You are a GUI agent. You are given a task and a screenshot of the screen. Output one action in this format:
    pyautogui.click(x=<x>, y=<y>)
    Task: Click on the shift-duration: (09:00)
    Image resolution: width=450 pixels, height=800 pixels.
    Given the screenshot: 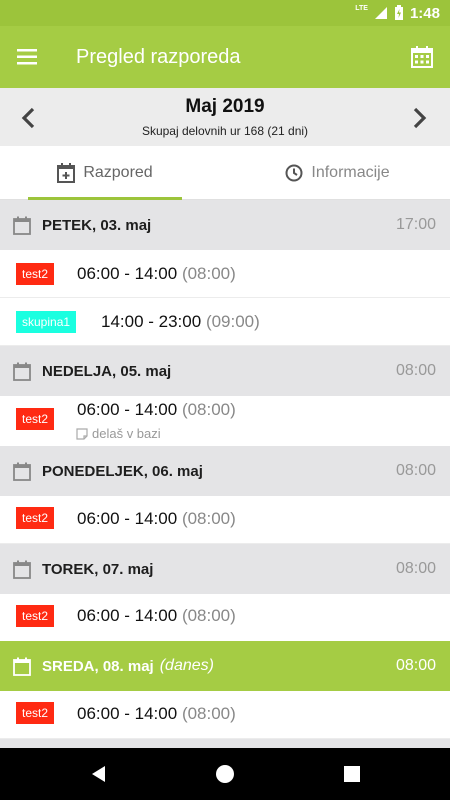 What is the action you would take?
    pyautogui.click(x=232, y=321)
    